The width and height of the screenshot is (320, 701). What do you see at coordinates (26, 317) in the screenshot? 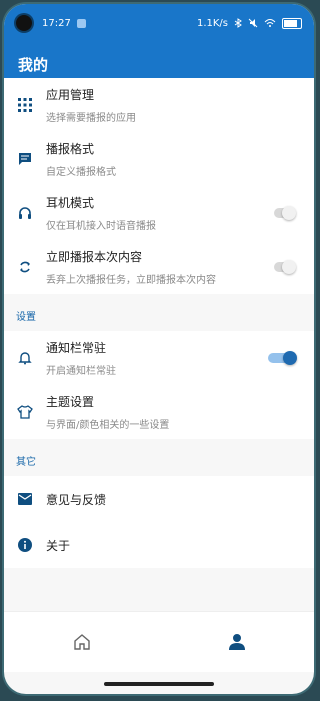
I see `settings-section-title: 设置` at bounding box center [26, 317].